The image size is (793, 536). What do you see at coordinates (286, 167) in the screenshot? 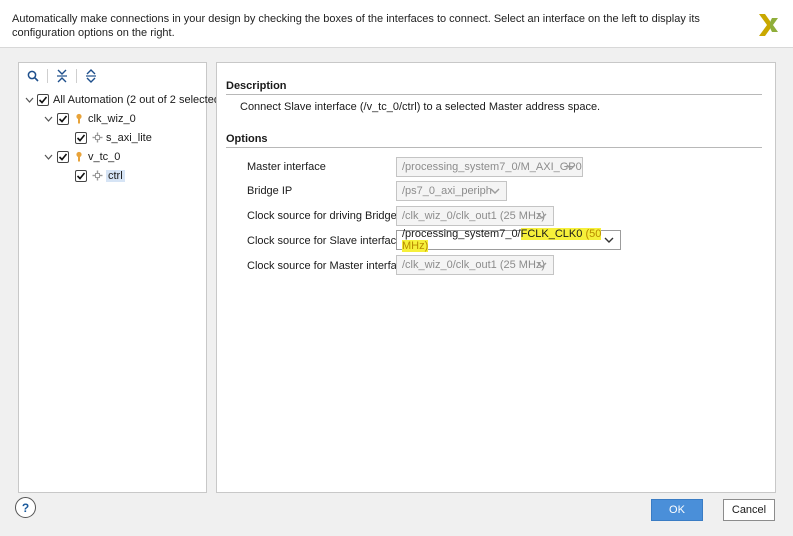
I see `master-interface-label: Master interface` at bounding box center [286, 167].